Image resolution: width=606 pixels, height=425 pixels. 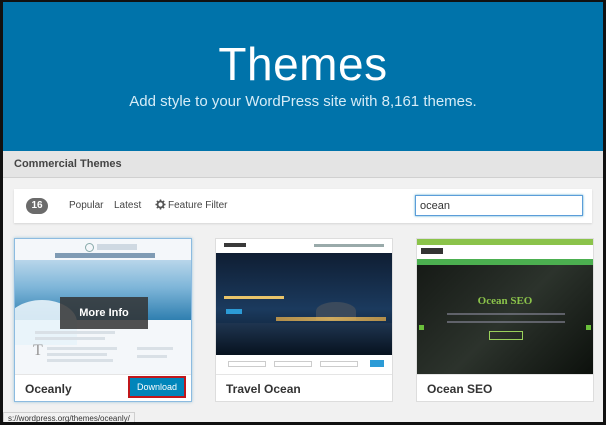 What do you see at coordinates (304, 365) in the screenshot?
I see `travel-search-form` at bounding box center [304, 365].